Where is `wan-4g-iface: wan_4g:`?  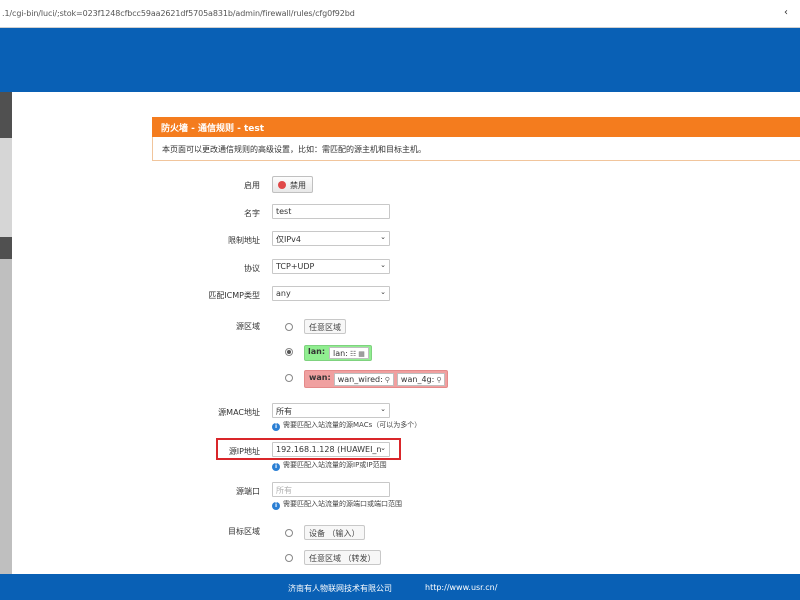 wan-4g-iface: wan_4g: is located at coordinates (417, 379).